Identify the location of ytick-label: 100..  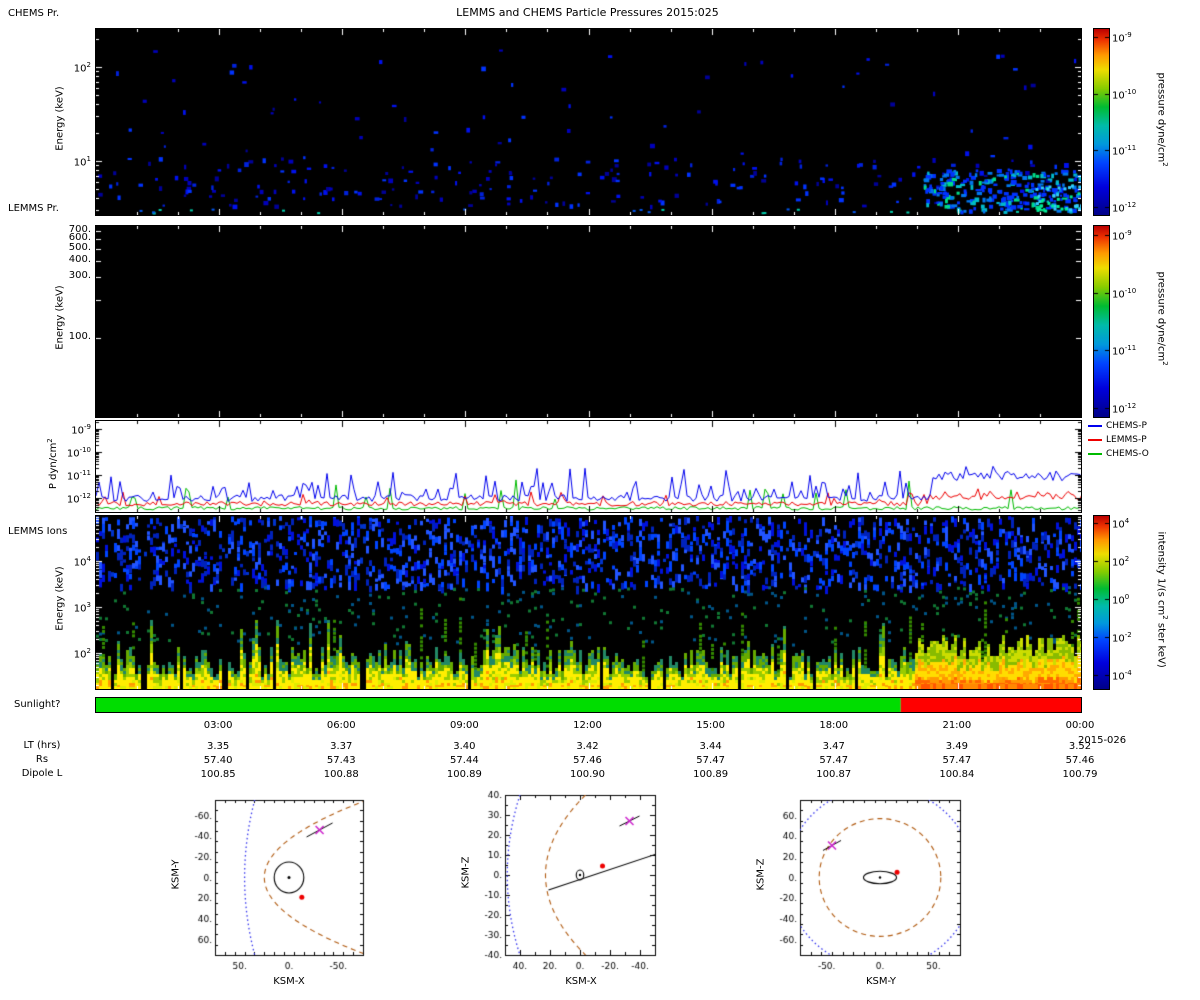
(79, 337).